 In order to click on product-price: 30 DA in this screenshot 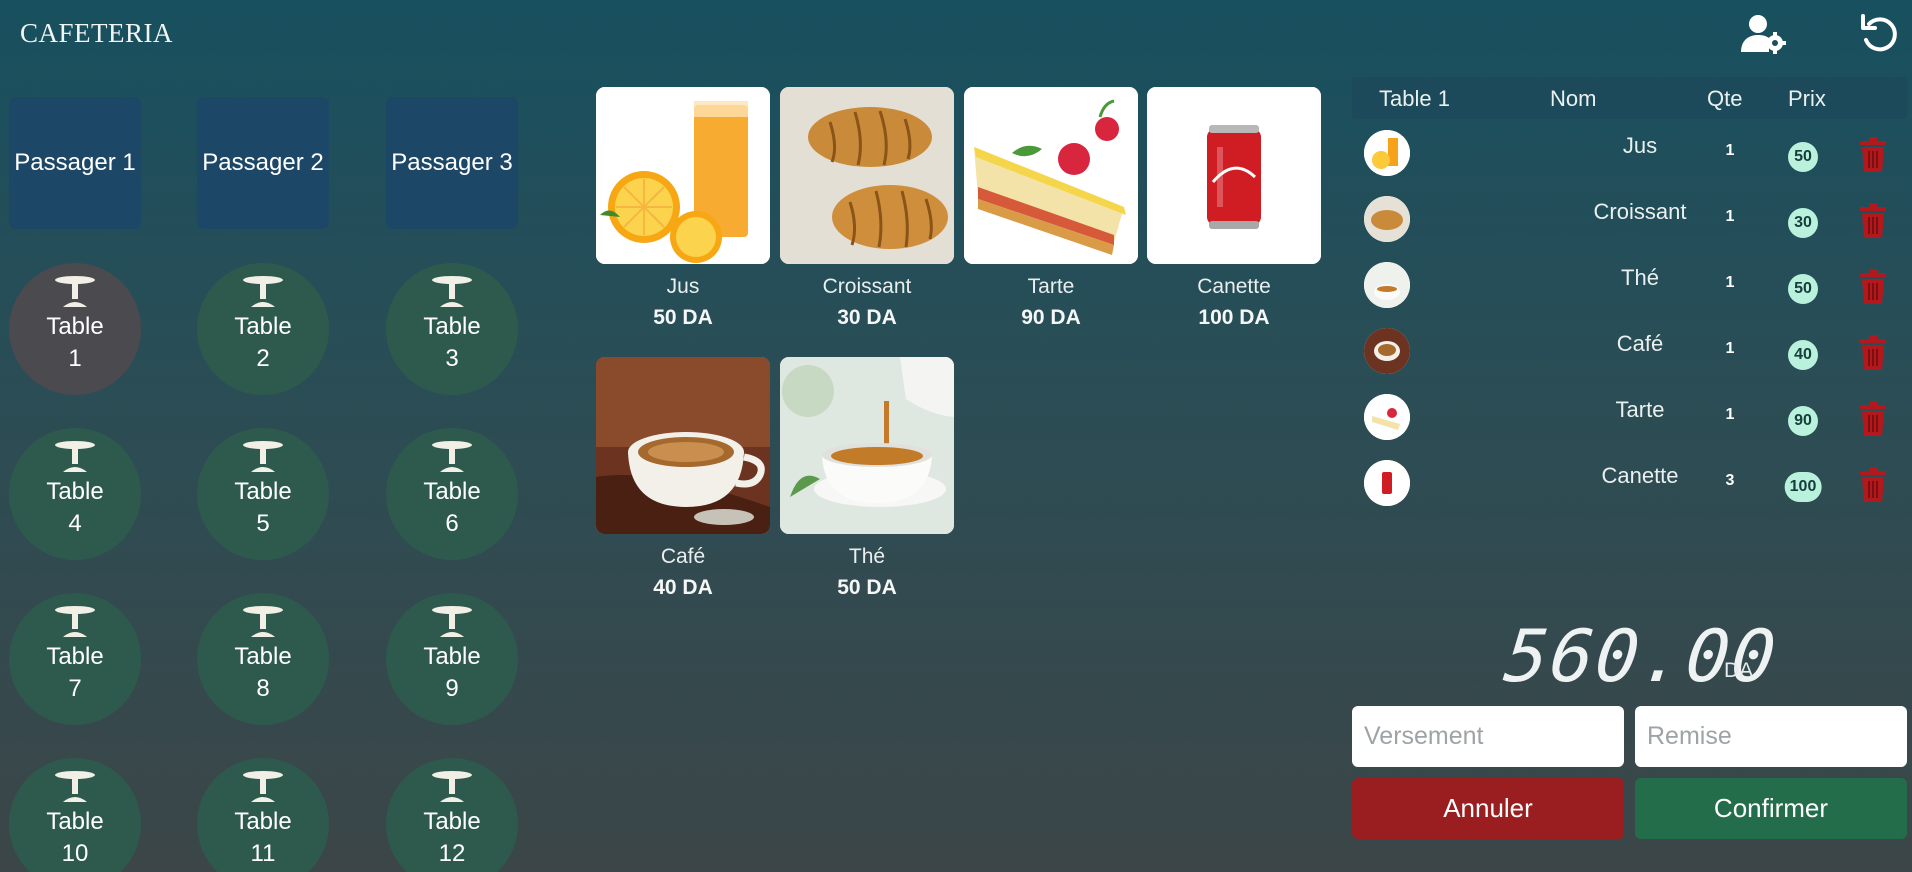, I will do `click(867, 317)`.